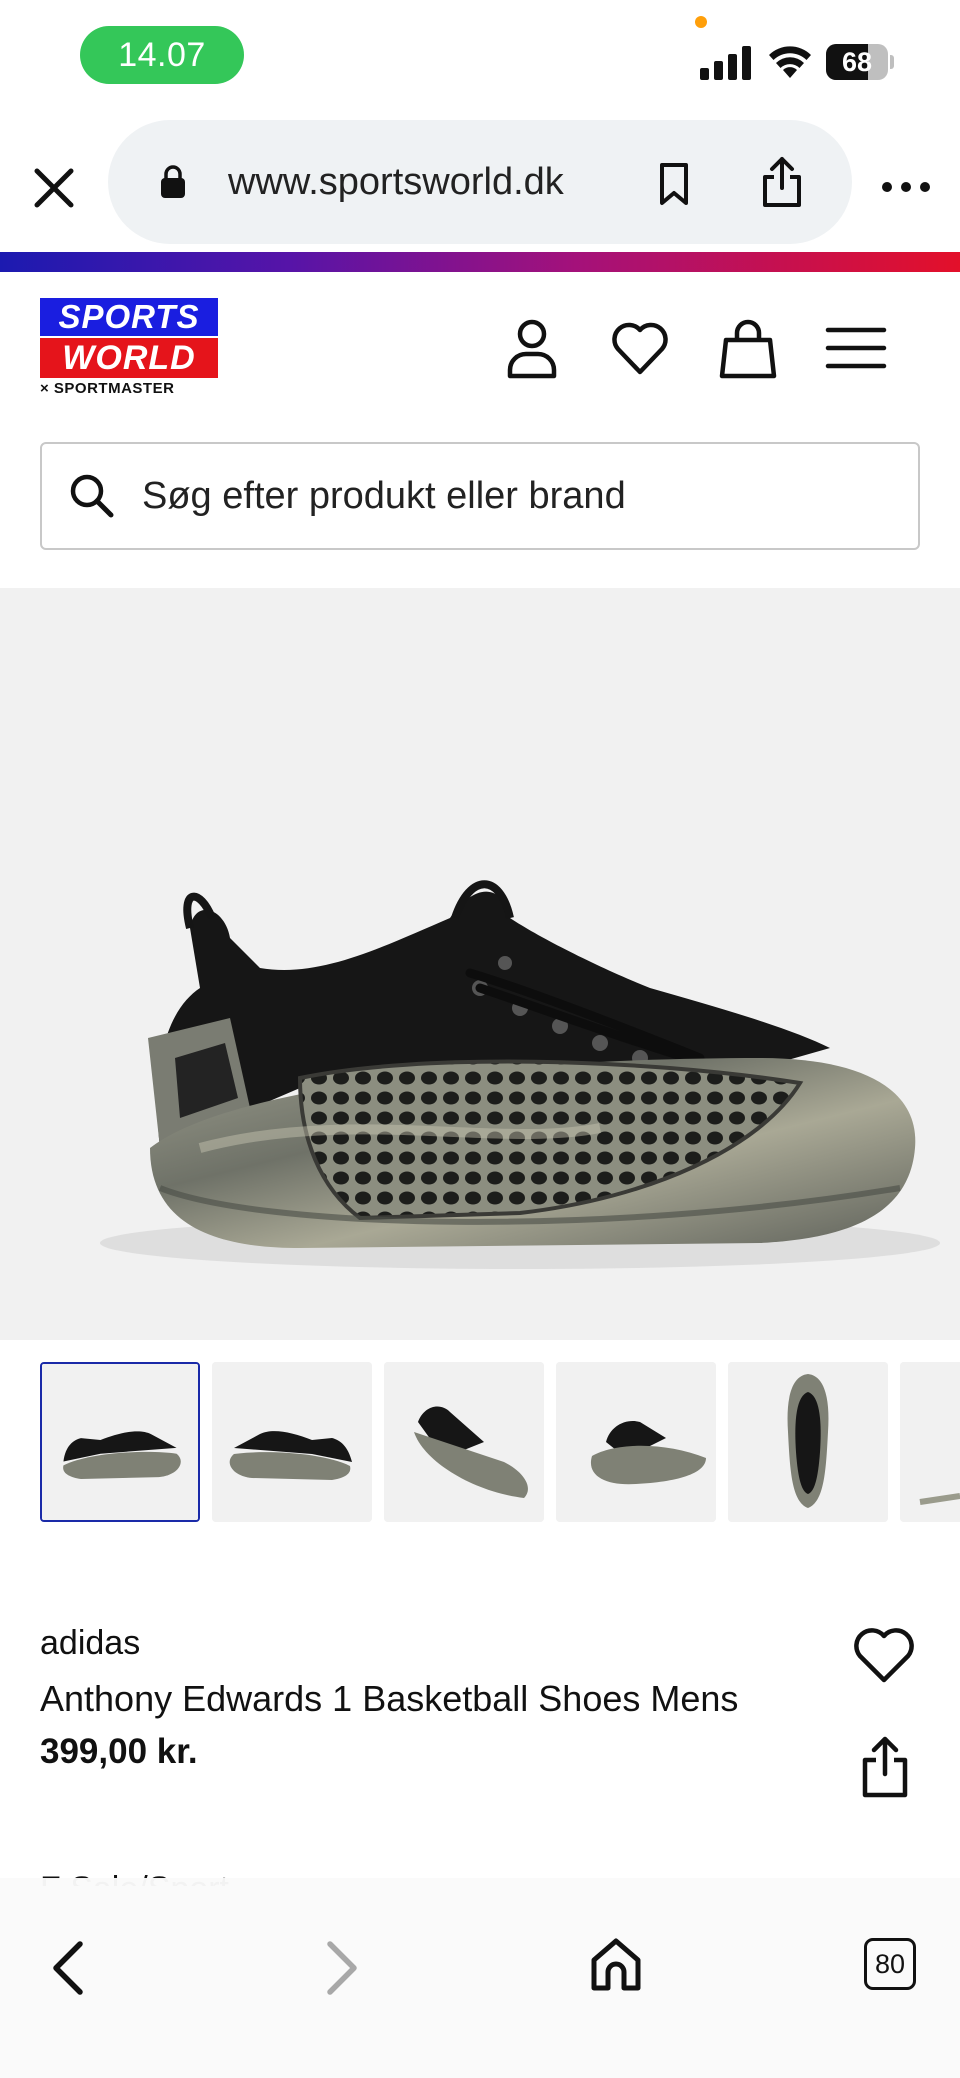  Describe the element at coordinates (674, 184) in the screenshot. I see `bookmark-icon` at that location.